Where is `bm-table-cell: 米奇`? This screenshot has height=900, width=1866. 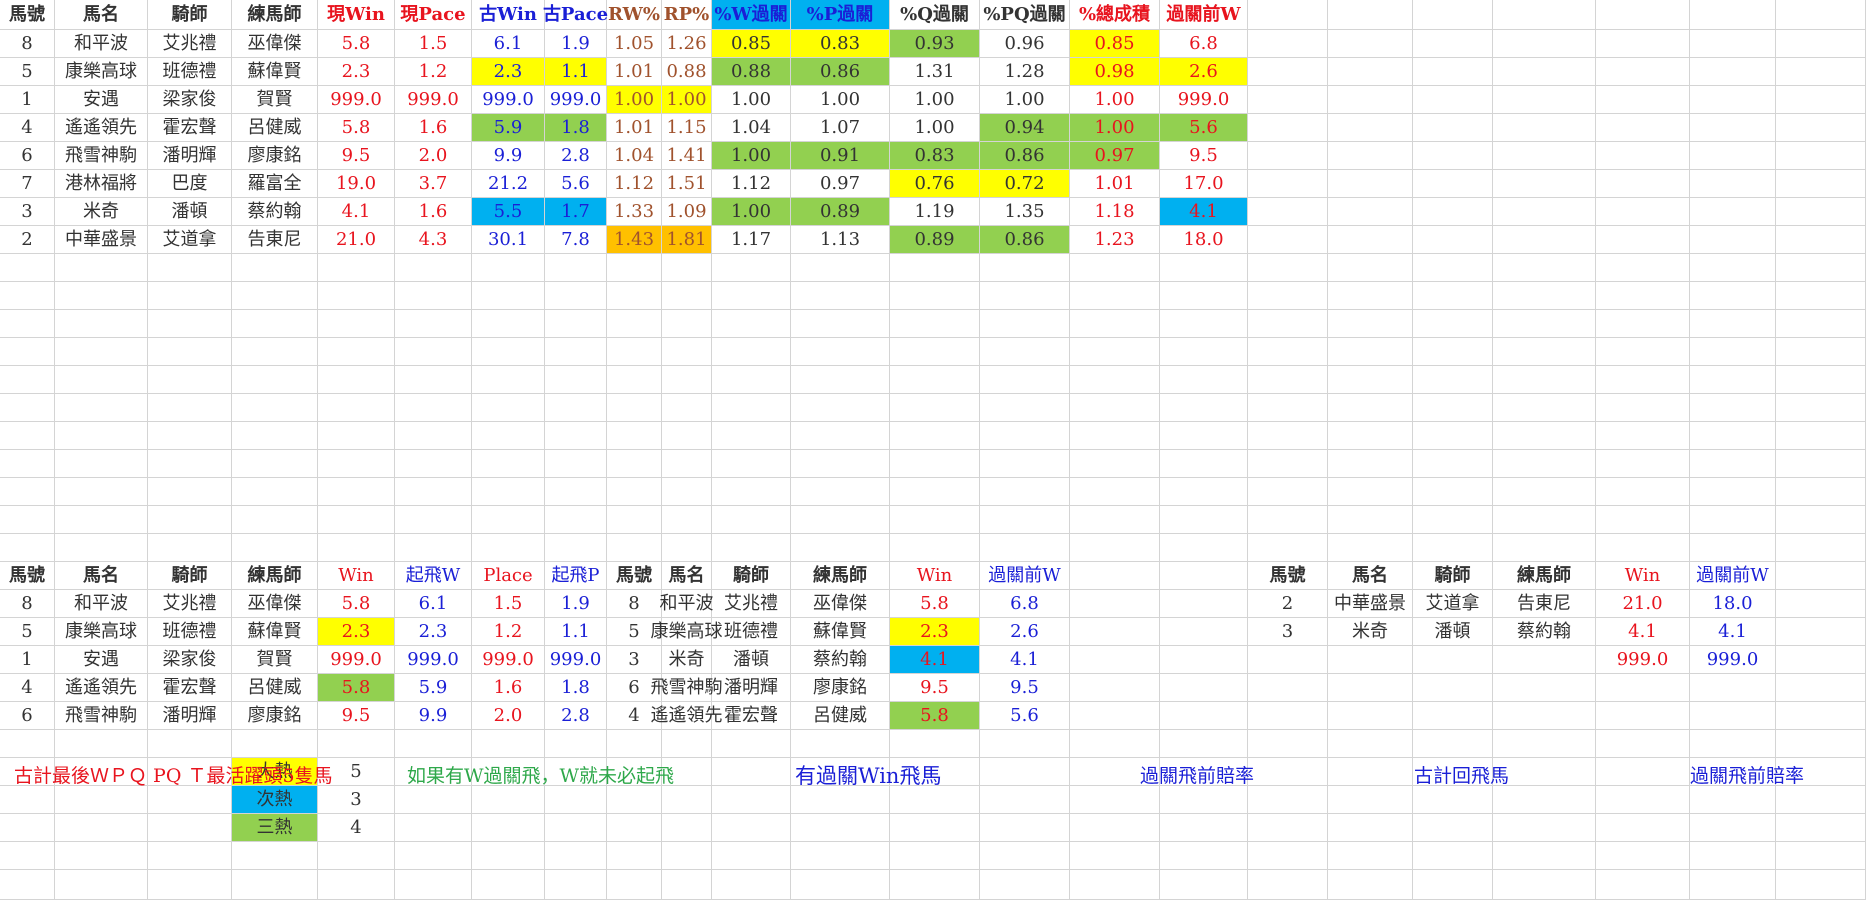 bm-table-cell: 米奇 is located at coordinates (687, 660).